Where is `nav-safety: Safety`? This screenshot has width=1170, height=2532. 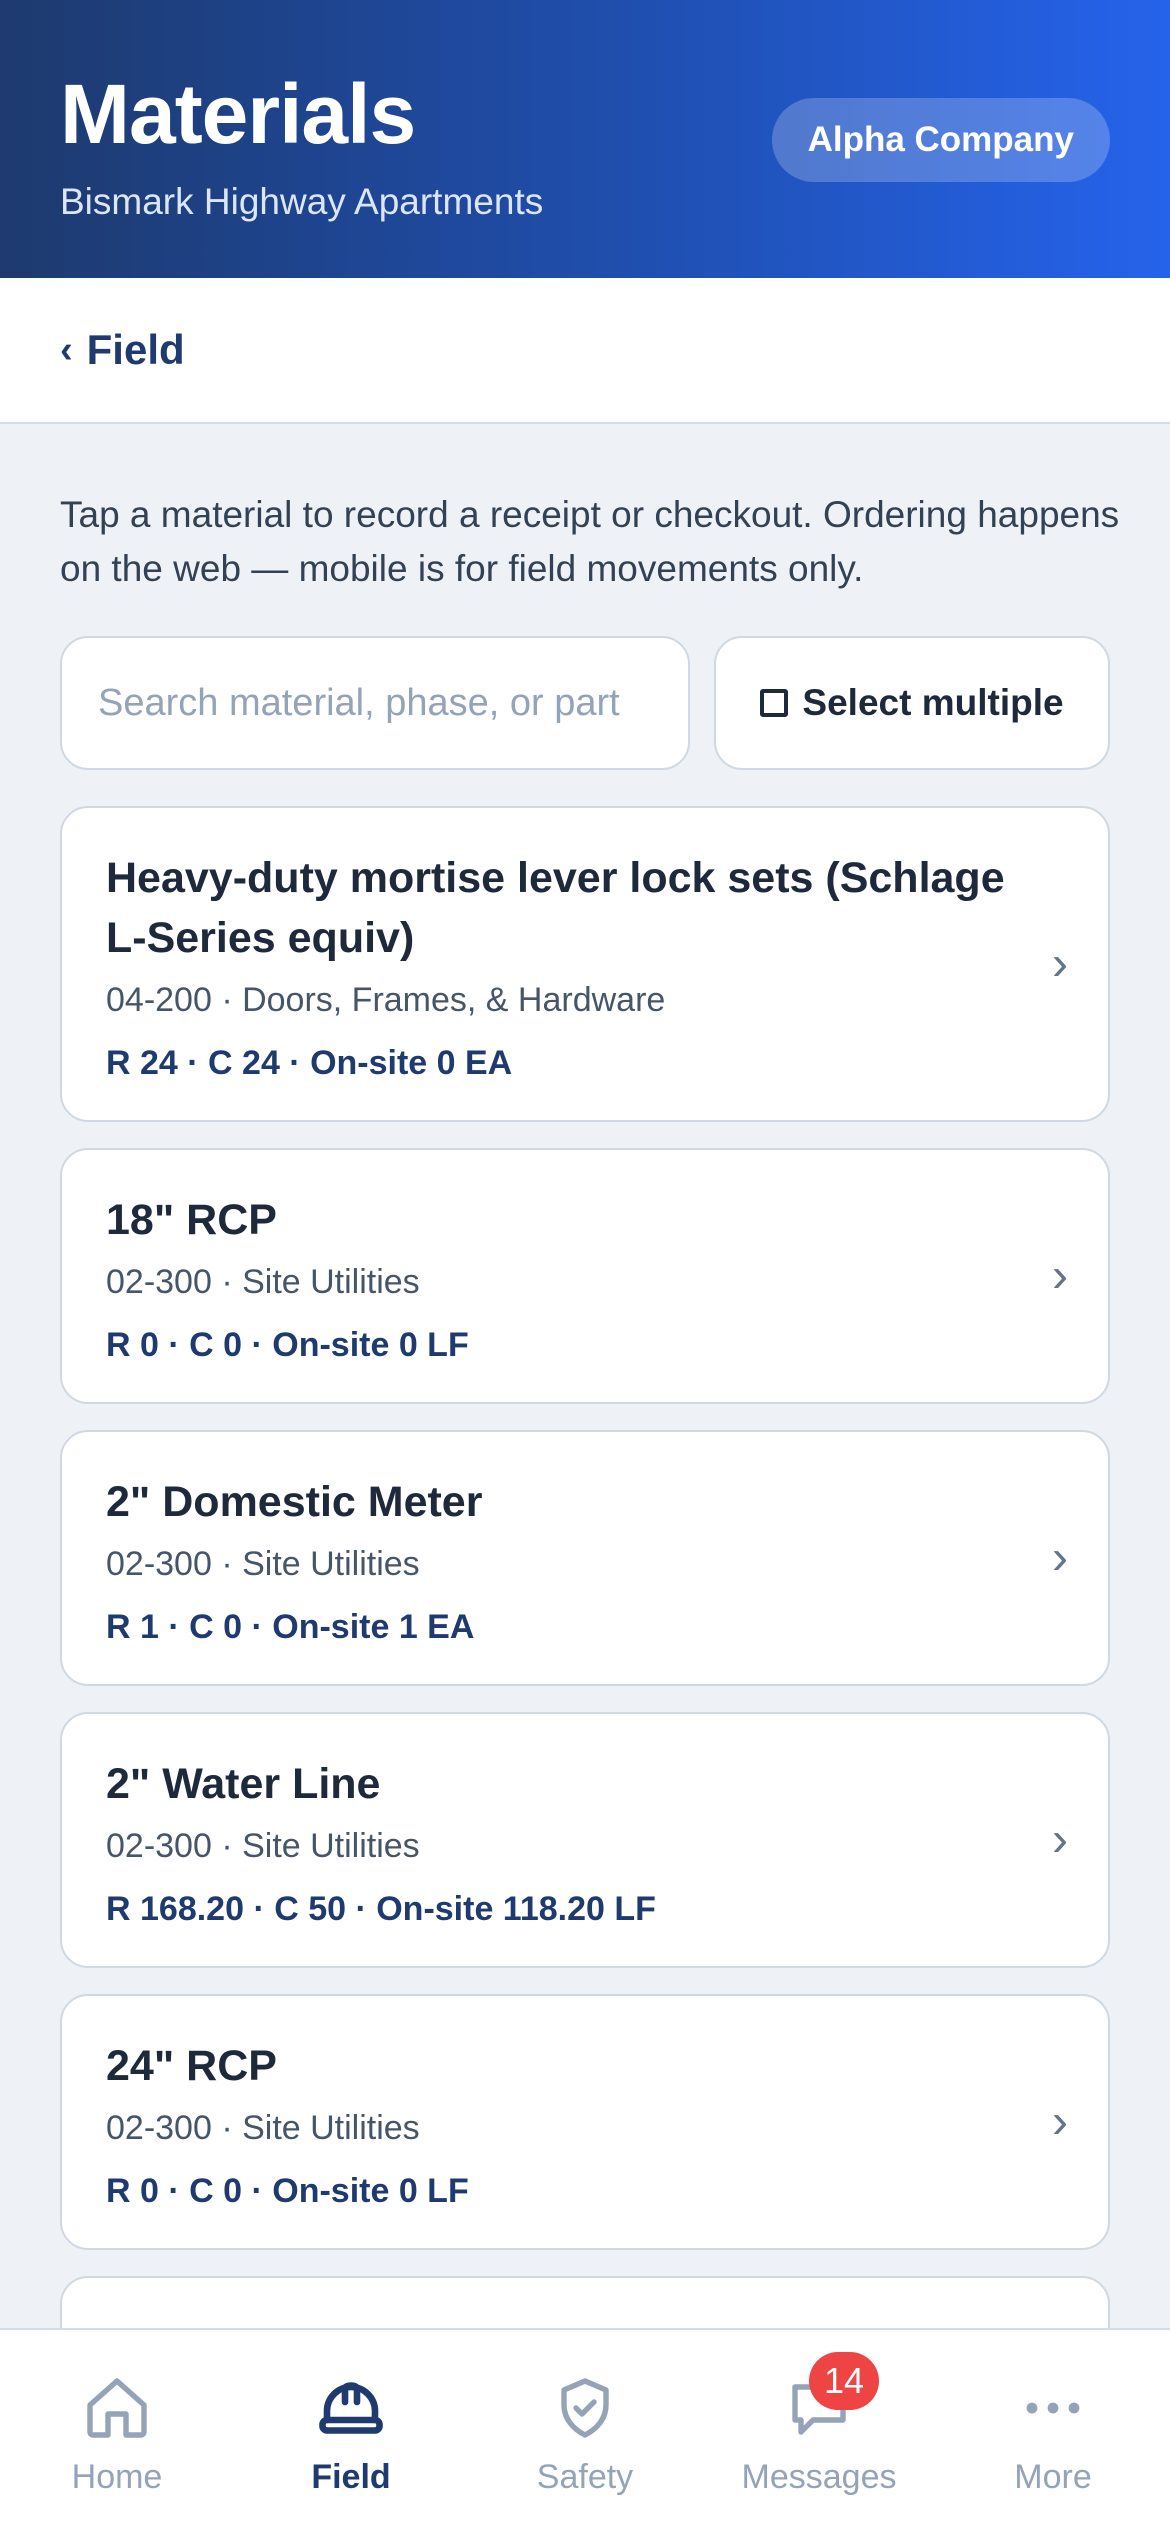
nav-safety: Safety is located at coordinates (585, 2431).